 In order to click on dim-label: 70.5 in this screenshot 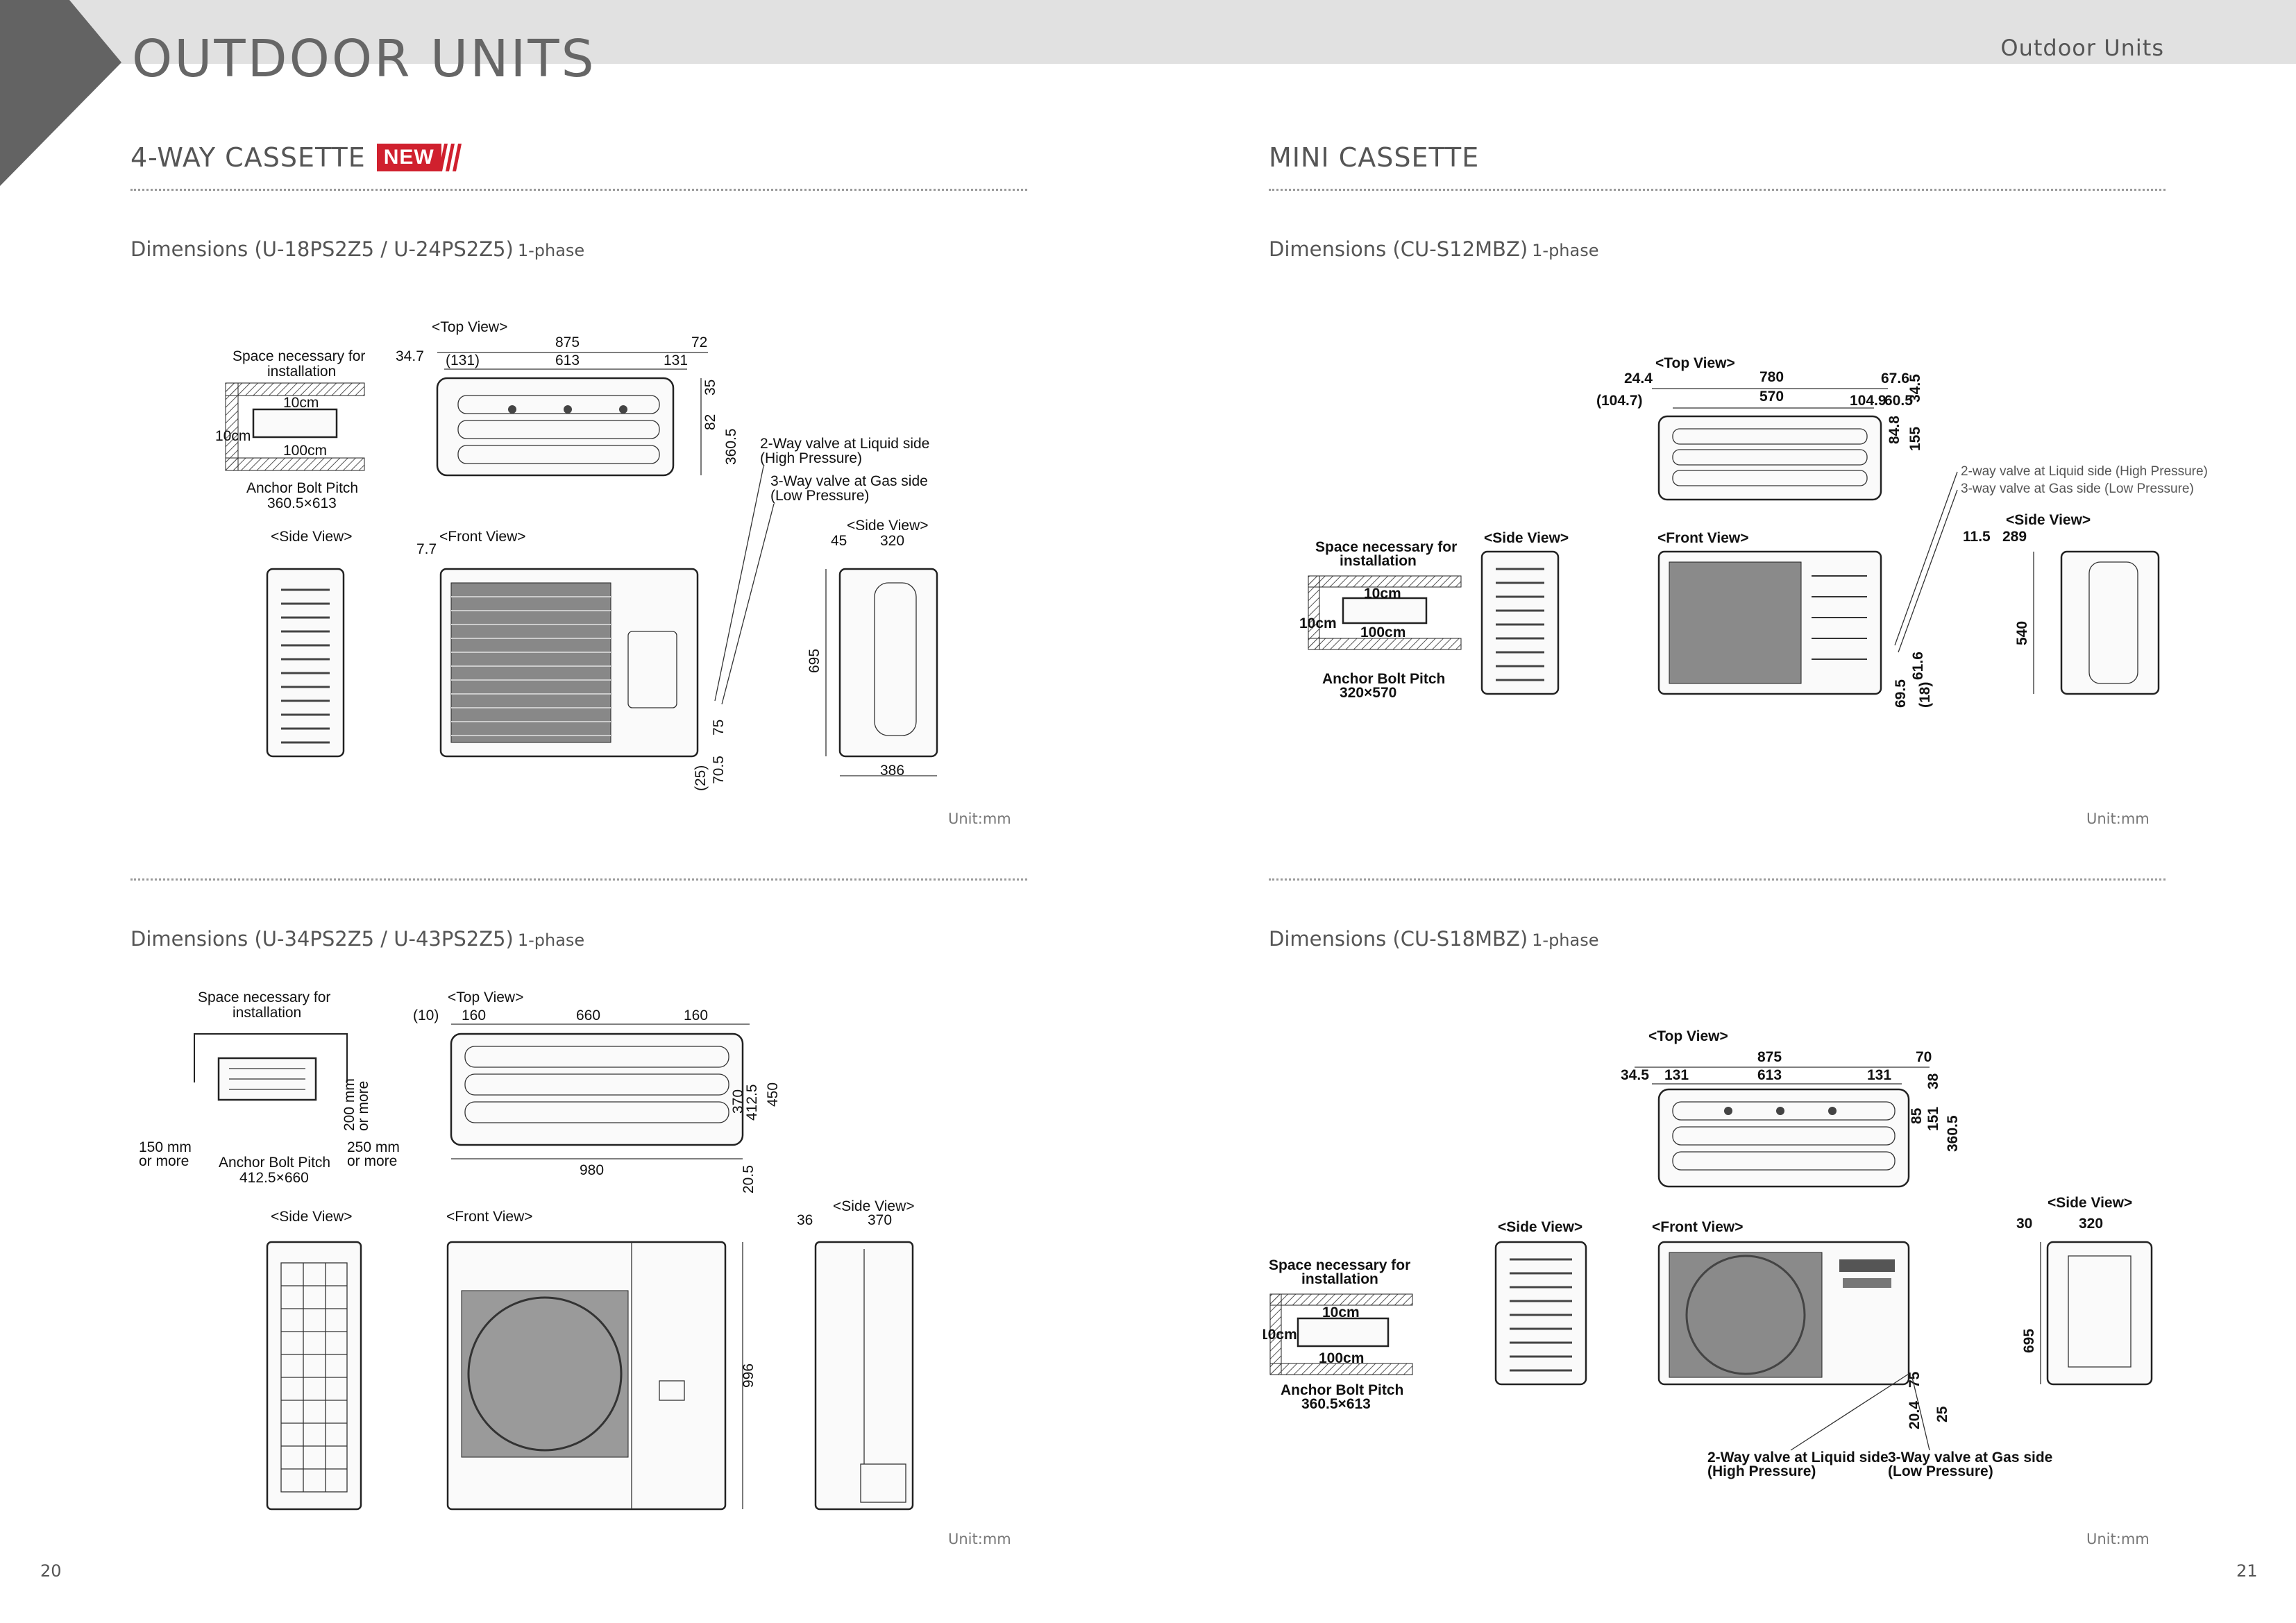, I will do `click(719, 770)`.